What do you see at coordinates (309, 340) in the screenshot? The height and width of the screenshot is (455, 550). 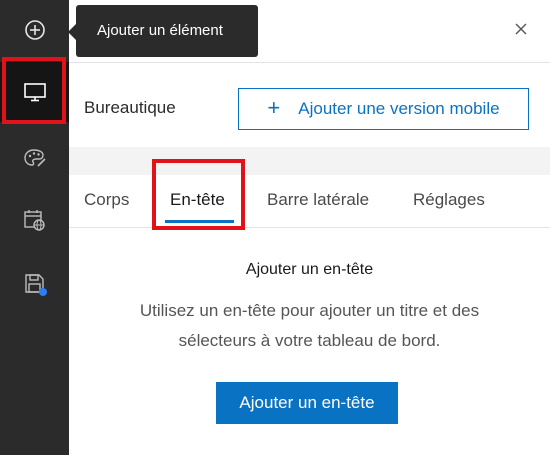 I see `empty-state-description-line2: sélecteurs à votre tableau de bord.` at bounding box center [309, 340].